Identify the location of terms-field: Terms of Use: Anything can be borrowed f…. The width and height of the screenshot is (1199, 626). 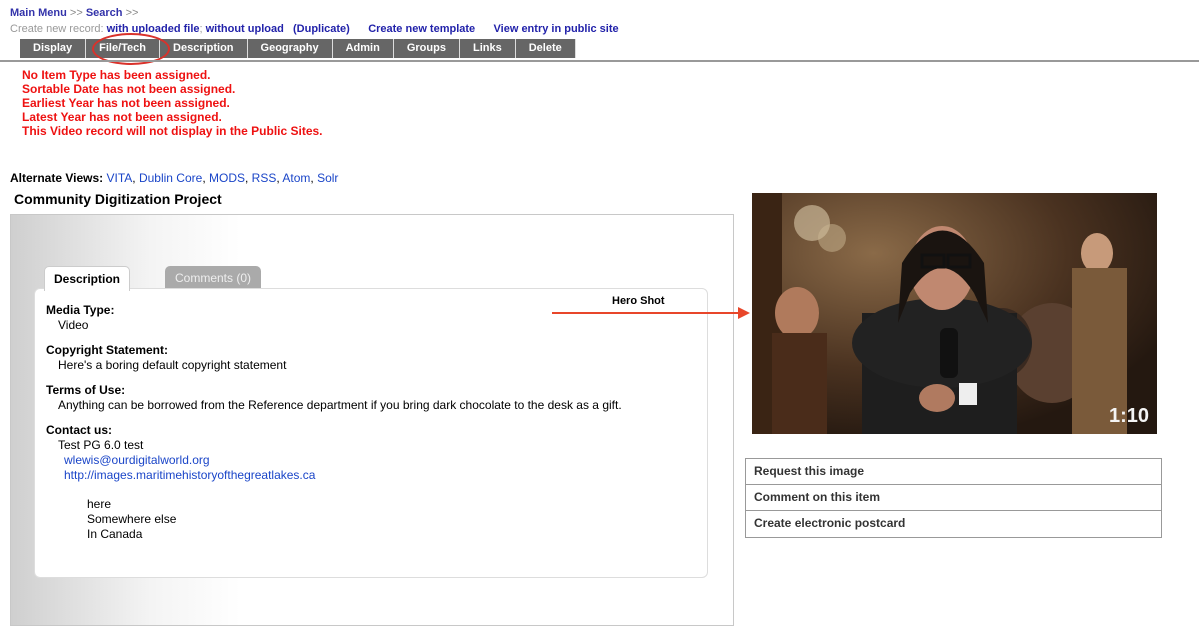
(334, 398).